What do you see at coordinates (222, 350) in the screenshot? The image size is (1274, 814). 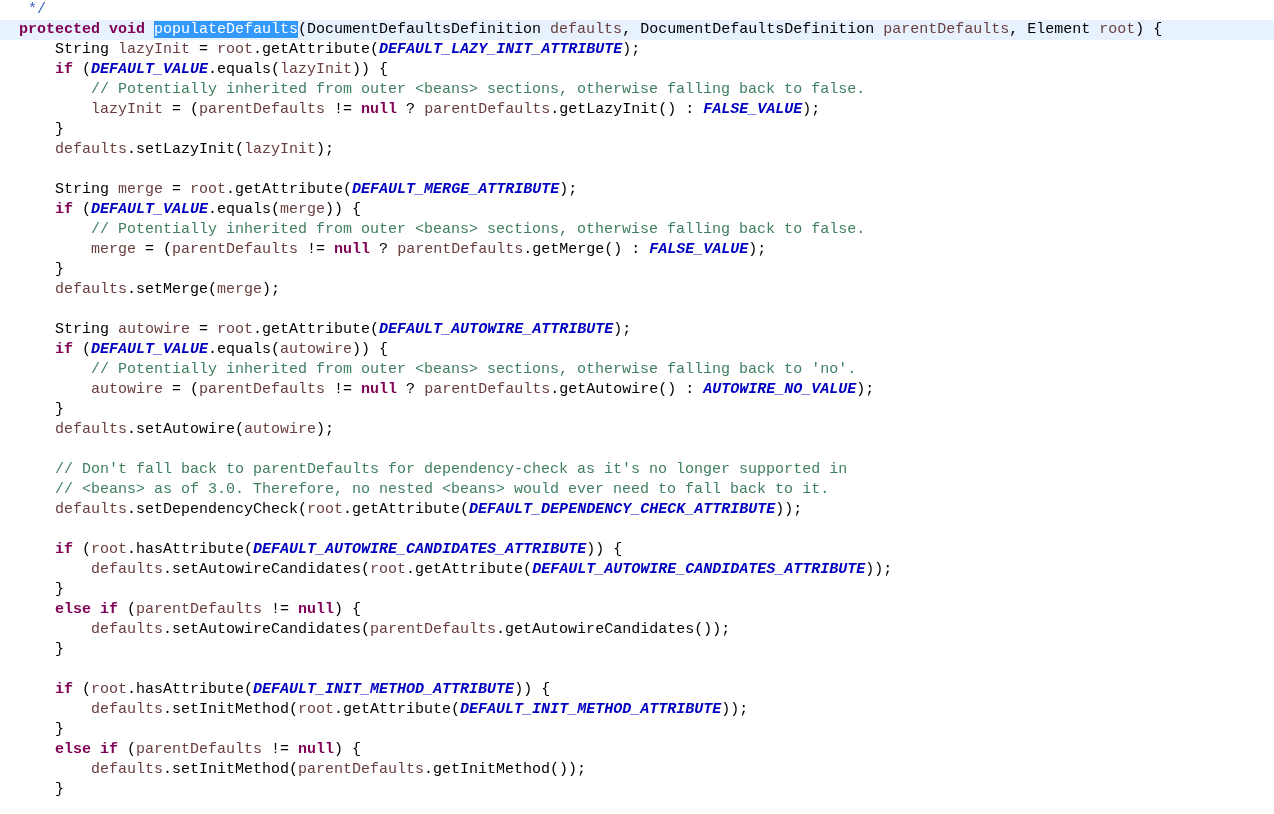 I see `code-line: if (DEFAULT_VALUE.equals(autowire)) {` at bounding box center [222, 350].